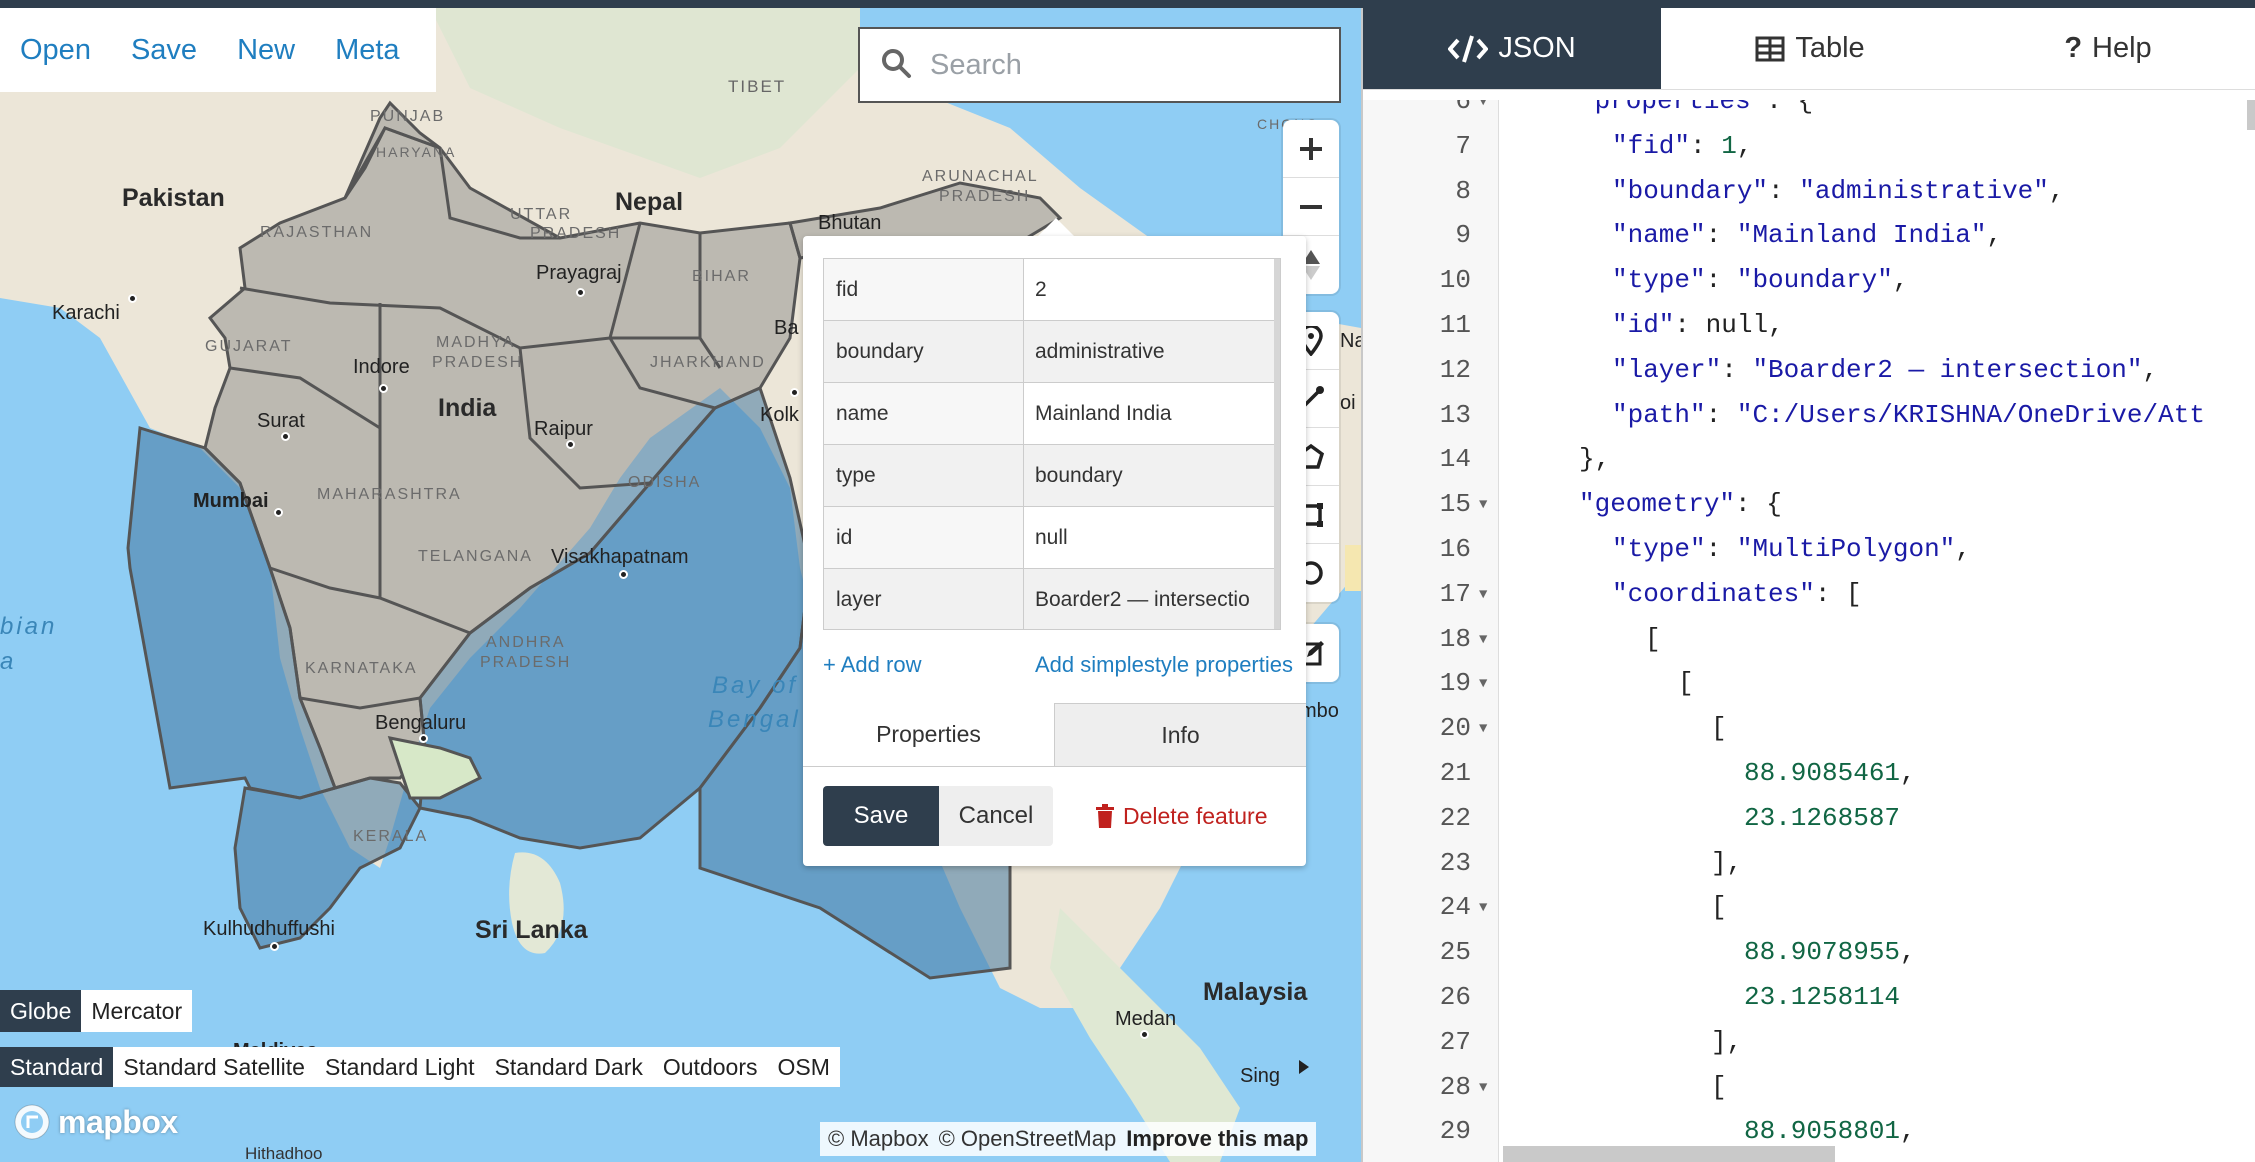  What do you see at coordinates (2251, 115) in the screenshot?
I see `vertical-scrollbar` at bounding box center [2251, 115].